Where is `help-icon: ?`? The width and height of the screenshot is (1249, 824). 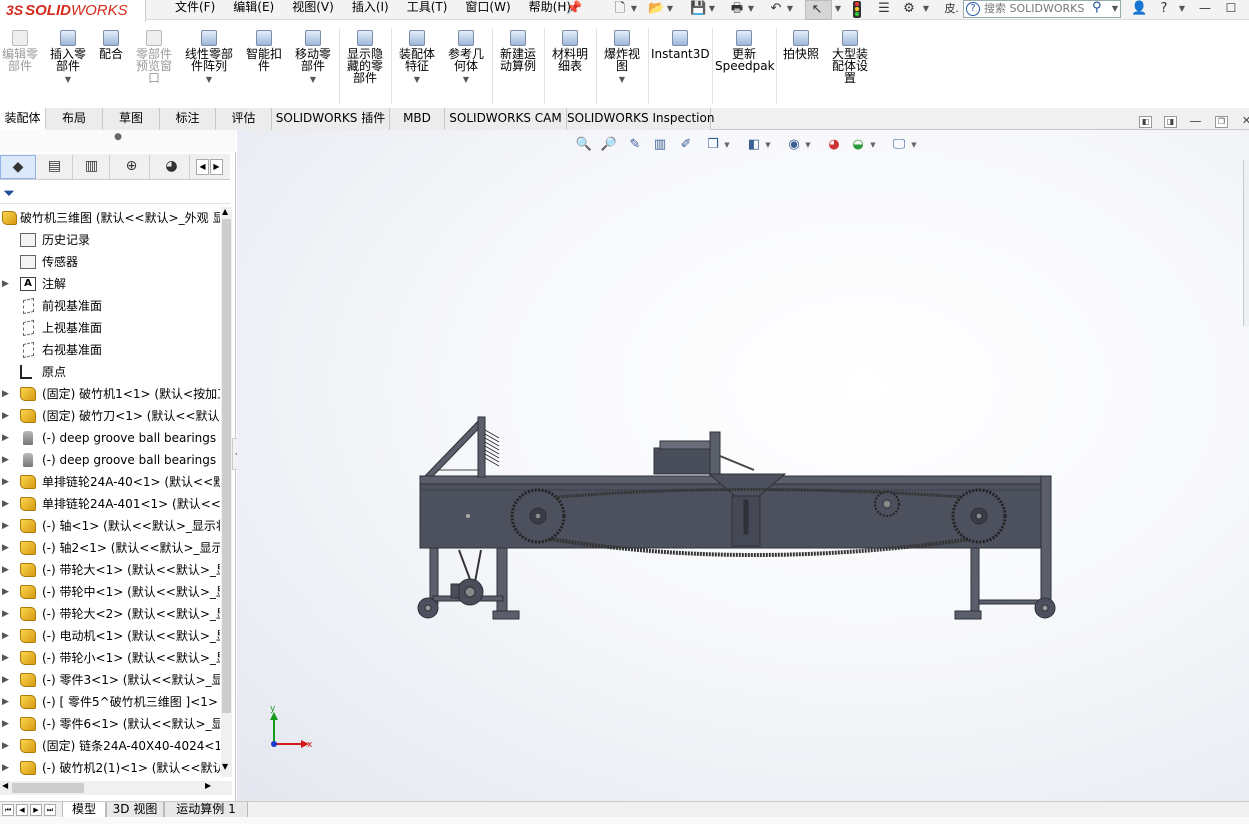 help-icon: ? is located at coordinates (1164, 9).